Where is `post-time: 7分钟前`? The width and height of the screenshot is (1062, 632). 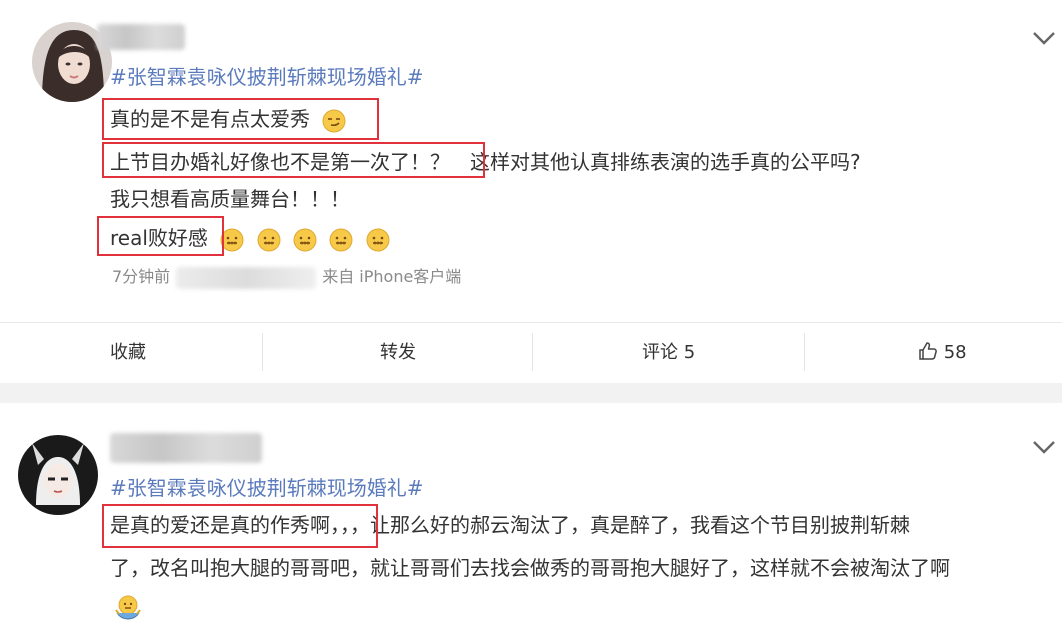 post-time: 7分钟前 is located at coordinates (141, 276).